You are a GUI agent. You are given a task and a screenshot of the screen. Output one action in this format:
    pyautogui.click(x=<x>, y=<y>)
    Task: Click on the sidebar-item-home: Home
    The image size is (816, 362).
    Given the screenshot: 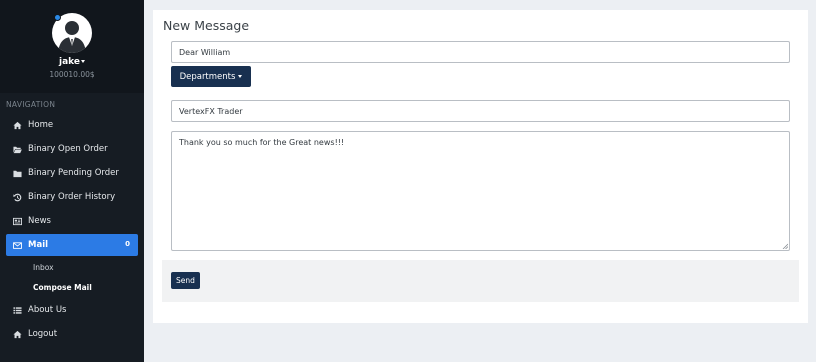 What is the action you would take?
    pyautogui.click(x=72, y=125)
    